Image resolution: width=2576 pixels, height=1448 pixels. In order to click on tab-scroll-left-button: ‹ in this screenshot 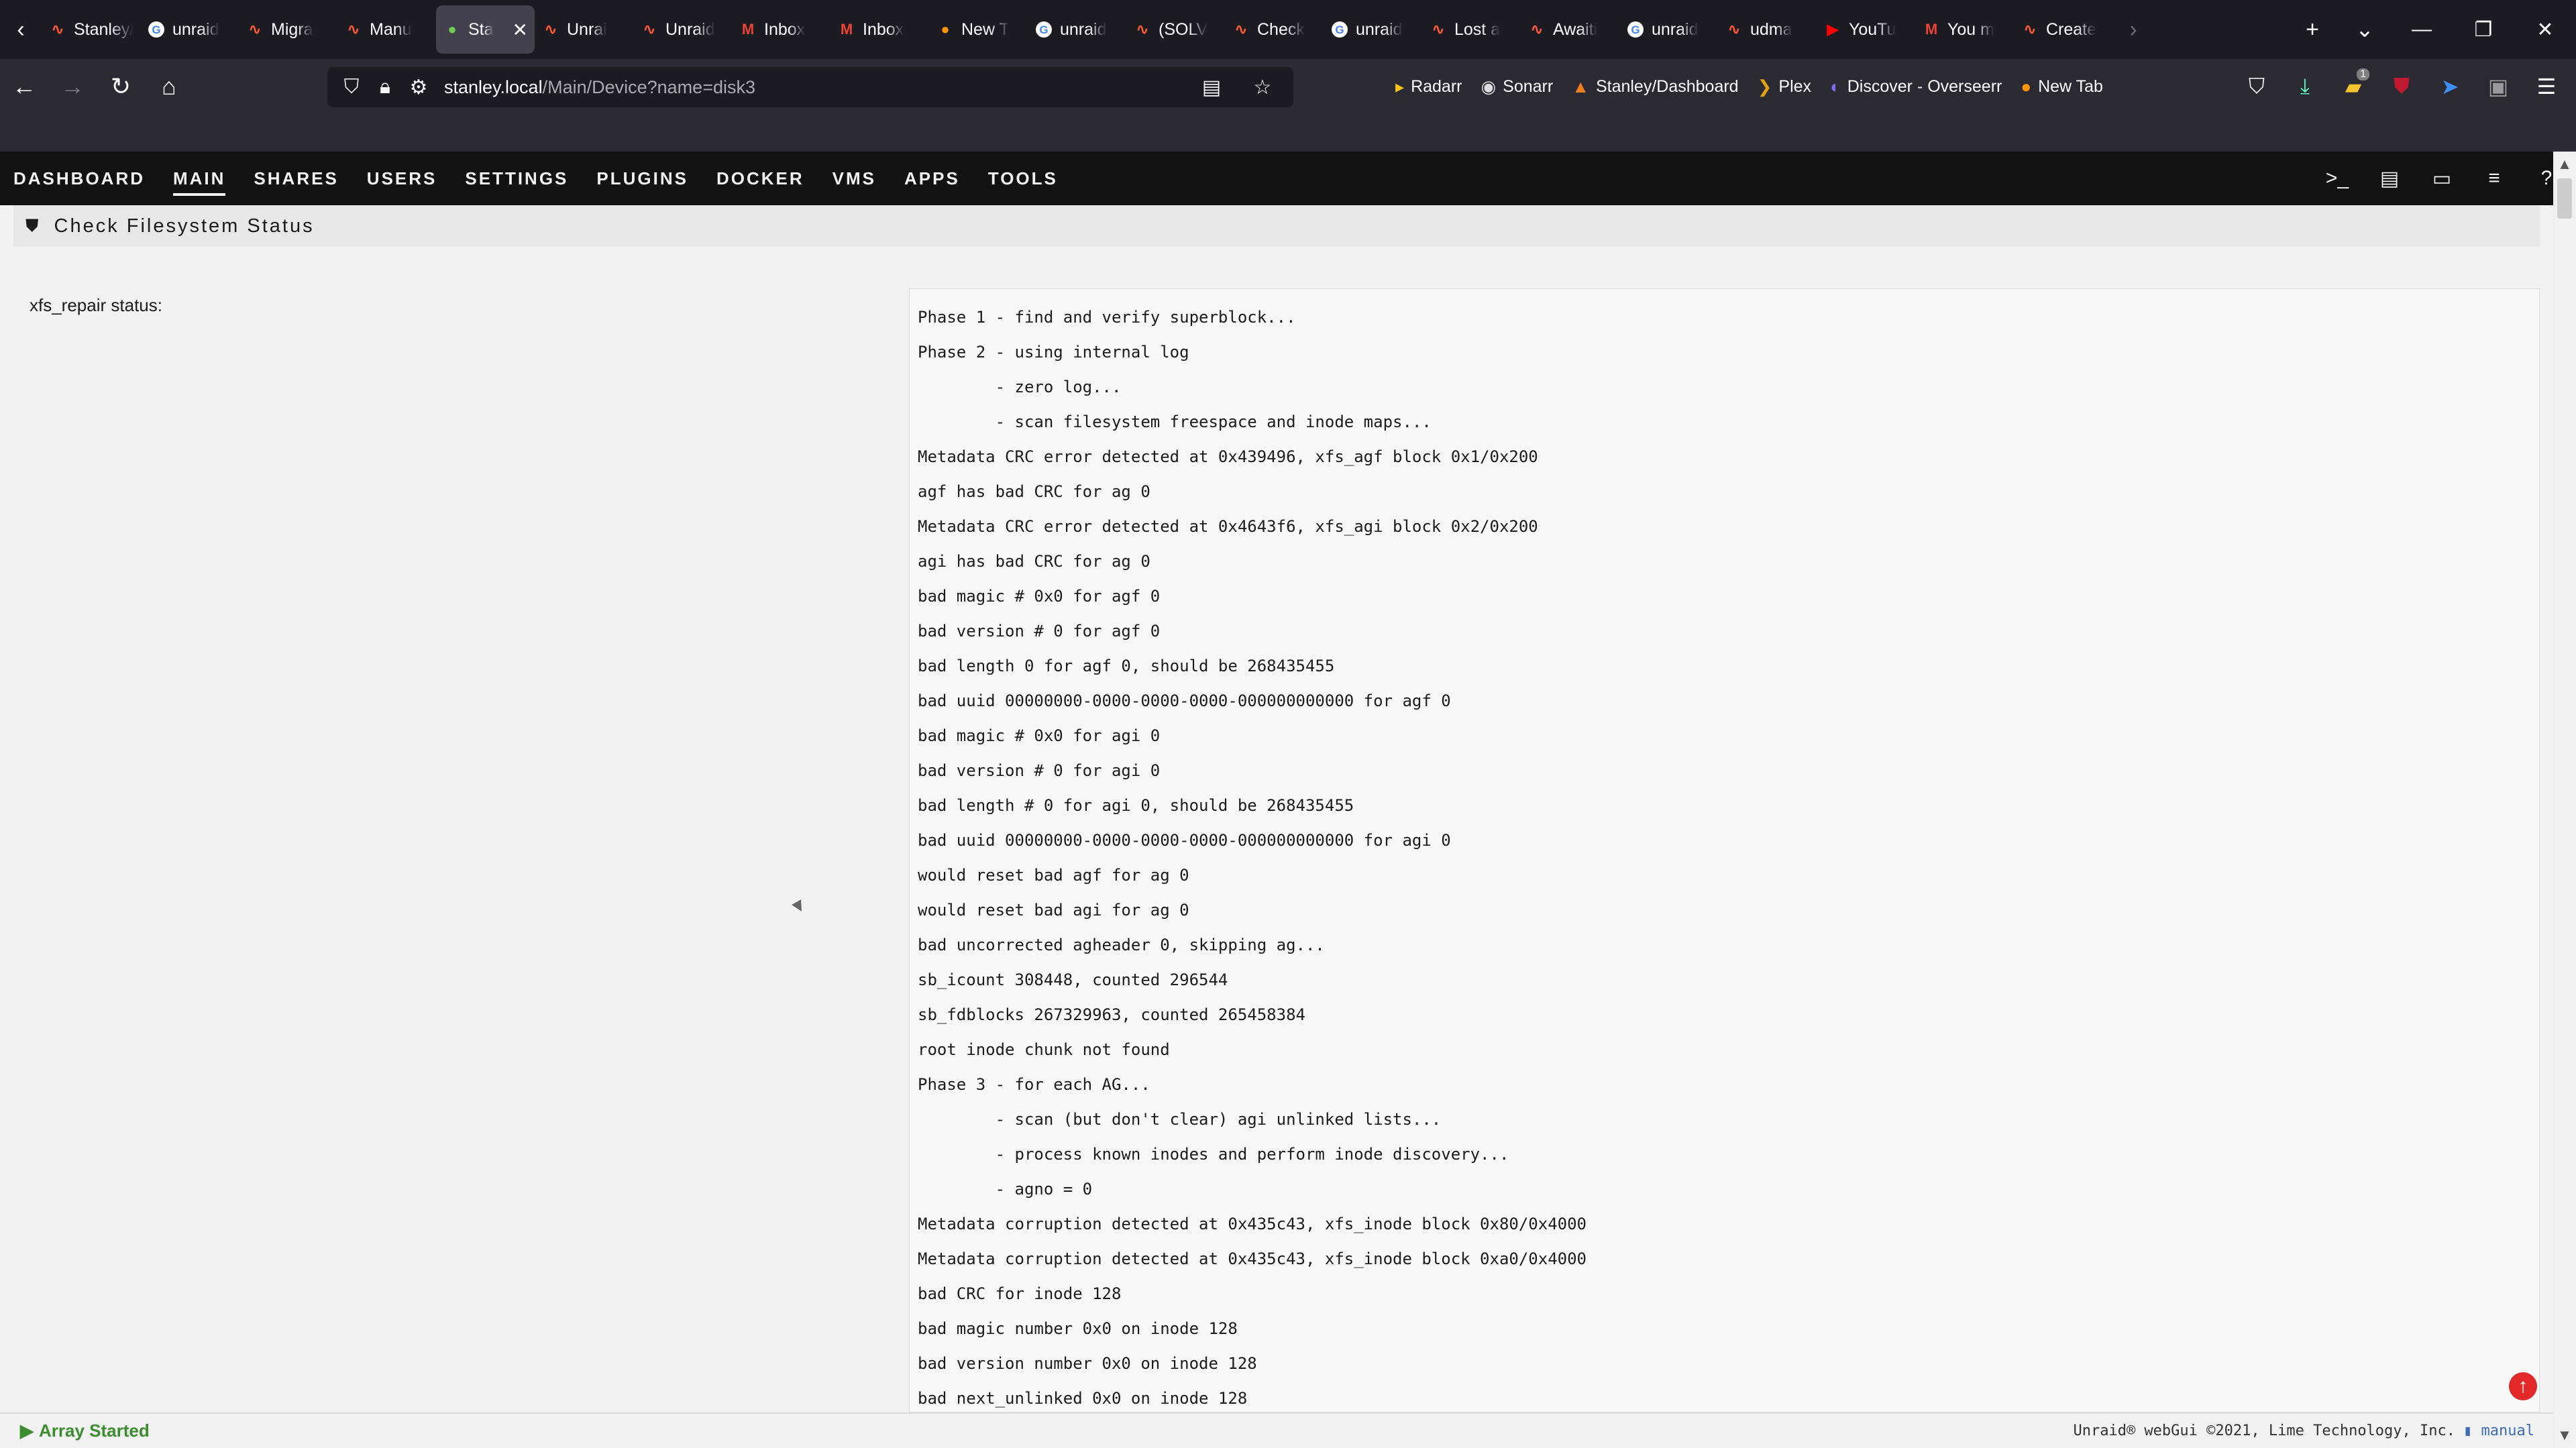, I will do `click(21, 29)`.